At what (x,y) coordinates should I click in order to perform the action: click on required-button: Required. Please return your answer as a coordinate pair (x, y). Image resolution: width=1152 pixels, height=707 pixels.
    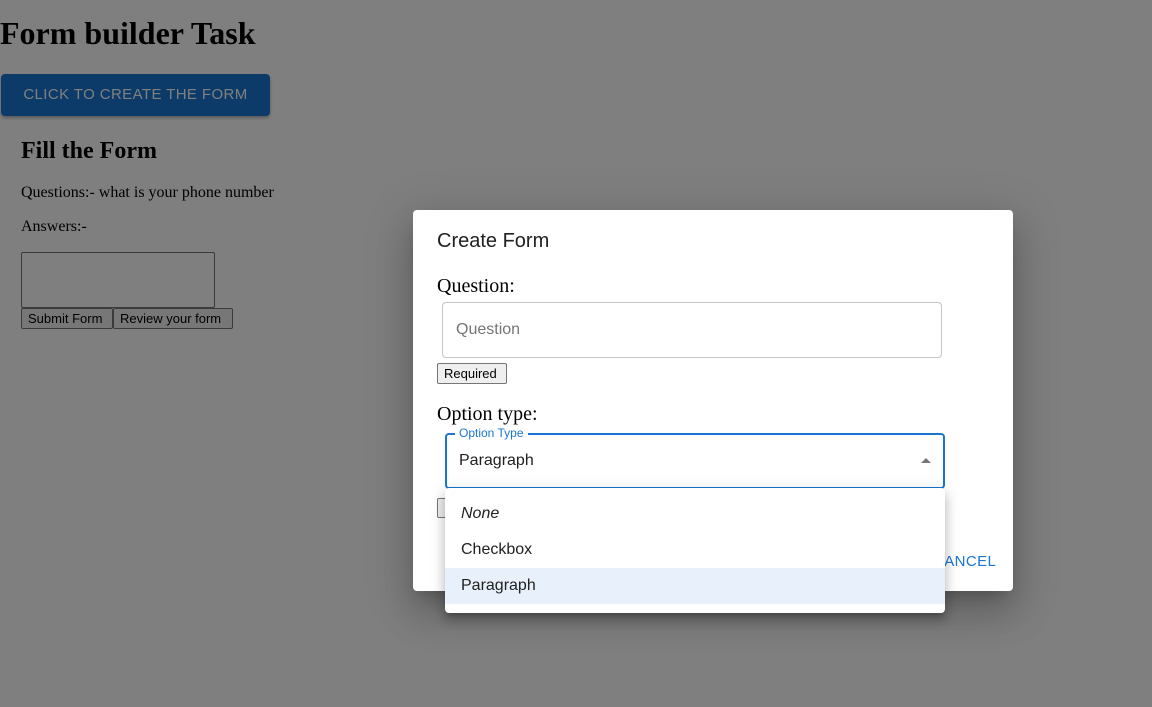
    Looking at the image, I should click on (472, 373).